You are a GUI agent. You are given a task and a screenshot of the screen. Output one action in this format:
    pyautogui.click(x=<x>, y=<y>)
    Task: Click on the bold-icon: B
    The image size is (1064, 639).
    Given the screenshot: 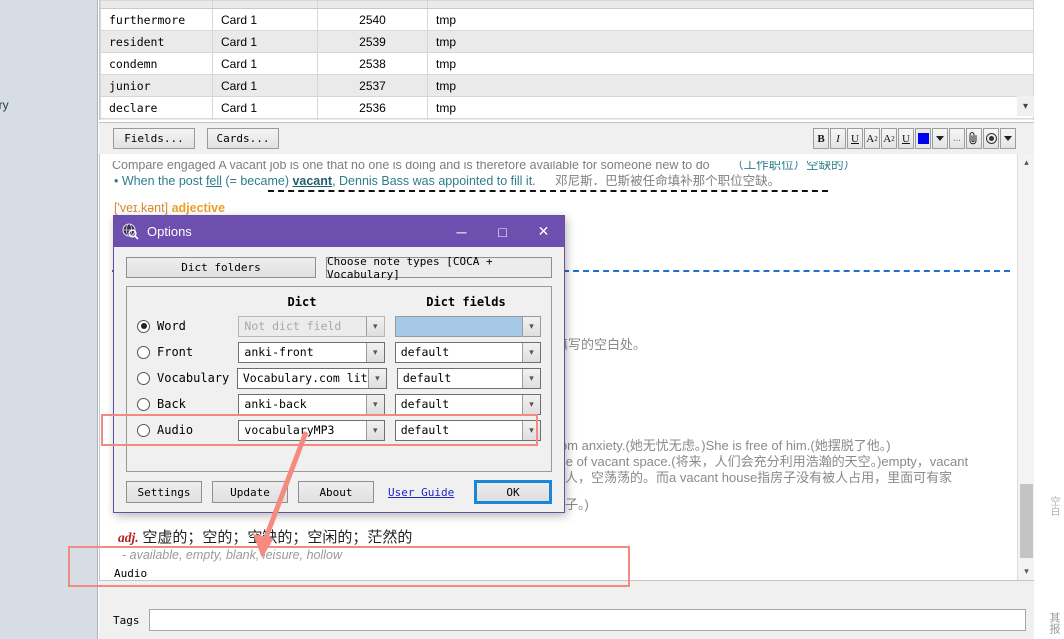 What is the action you would take?
    pyautogui.click(x=821, y=138)
    